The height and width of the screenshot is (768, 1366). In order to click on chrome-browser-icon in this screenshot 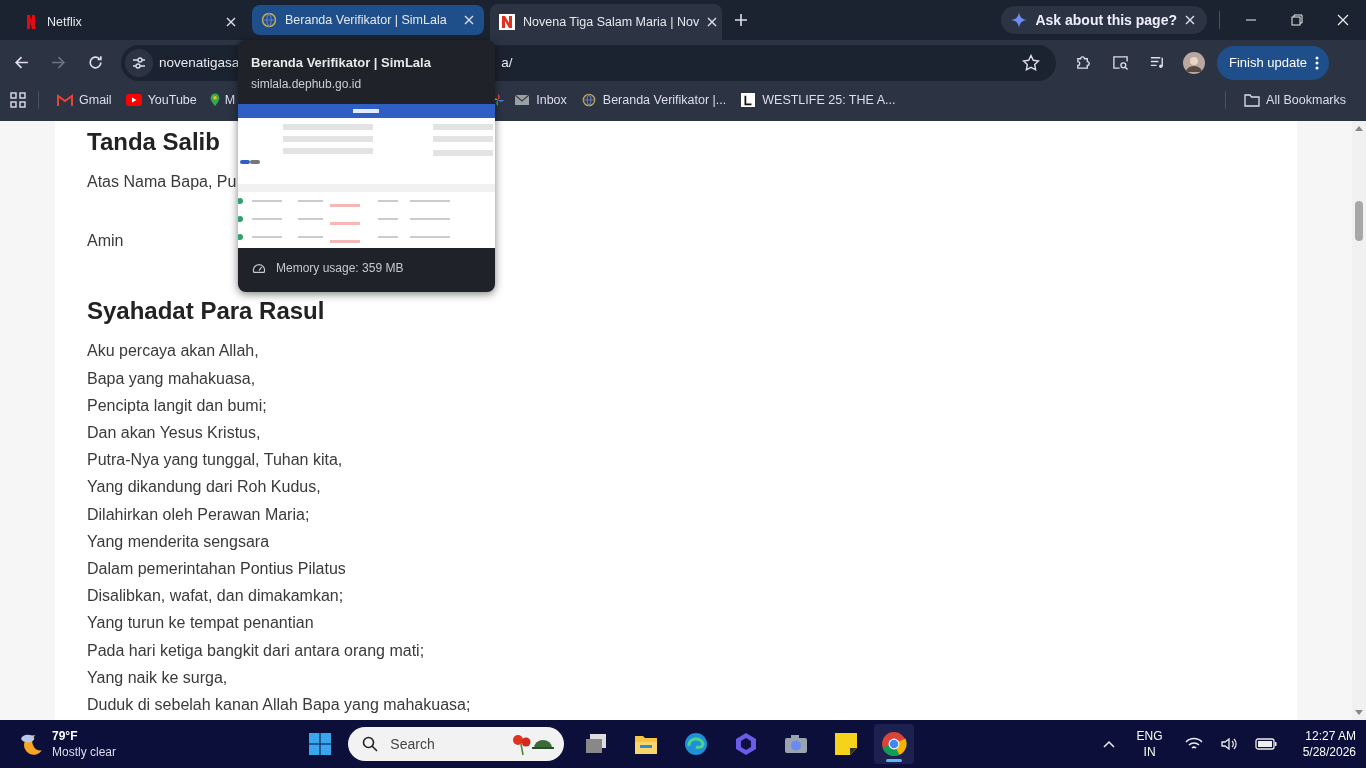, I will do `click(894, 744)`.